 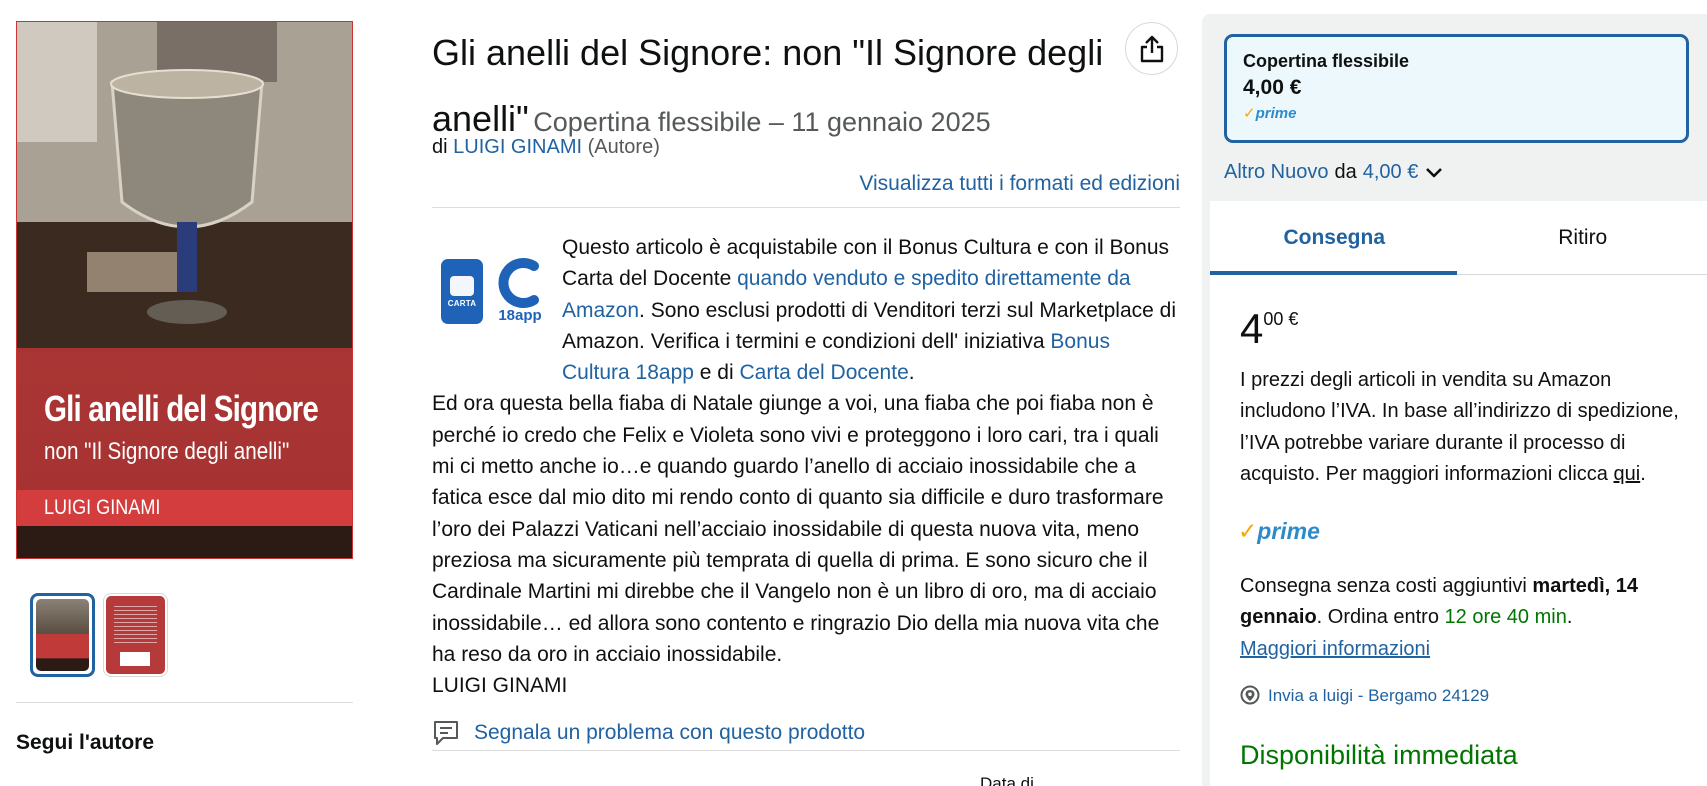 What do you see at coordinates (1377, 617) in the screenshot?
I see `order-within-prefix: . Ordina entro` at bounding box center [1377, 617].